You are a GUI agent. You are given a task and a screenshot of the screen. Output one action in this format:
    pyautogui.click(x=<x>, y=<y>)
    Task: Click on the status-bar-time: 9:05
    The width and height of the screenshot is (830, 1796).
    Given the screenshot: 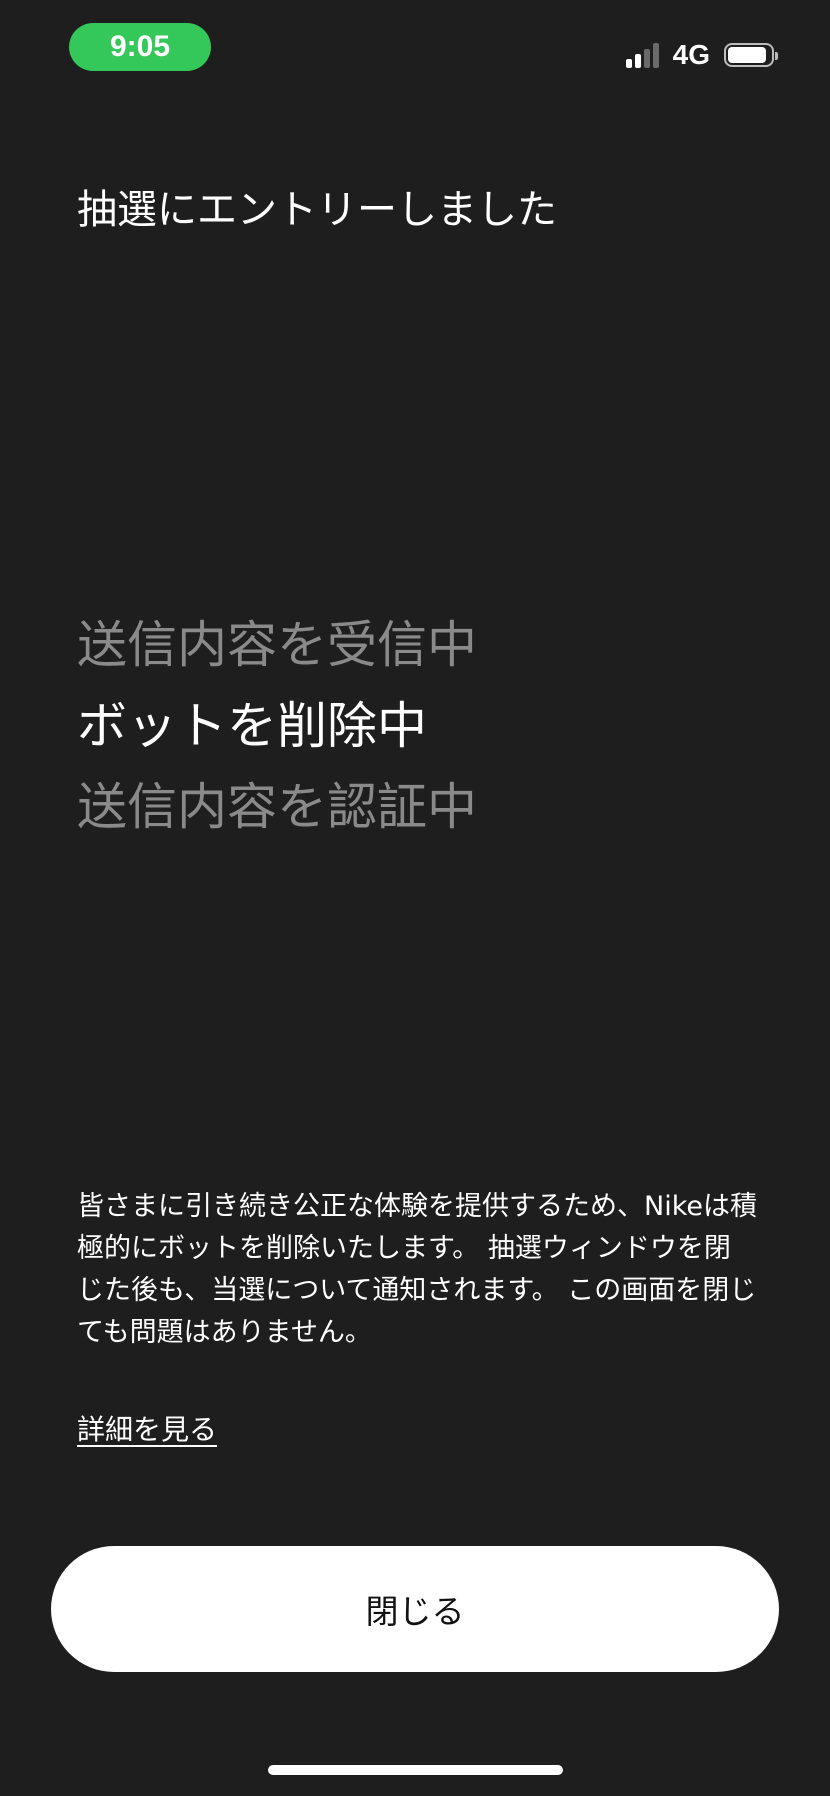 What is the action you would take?
    pyautogui.click(x=140, y=47)
    